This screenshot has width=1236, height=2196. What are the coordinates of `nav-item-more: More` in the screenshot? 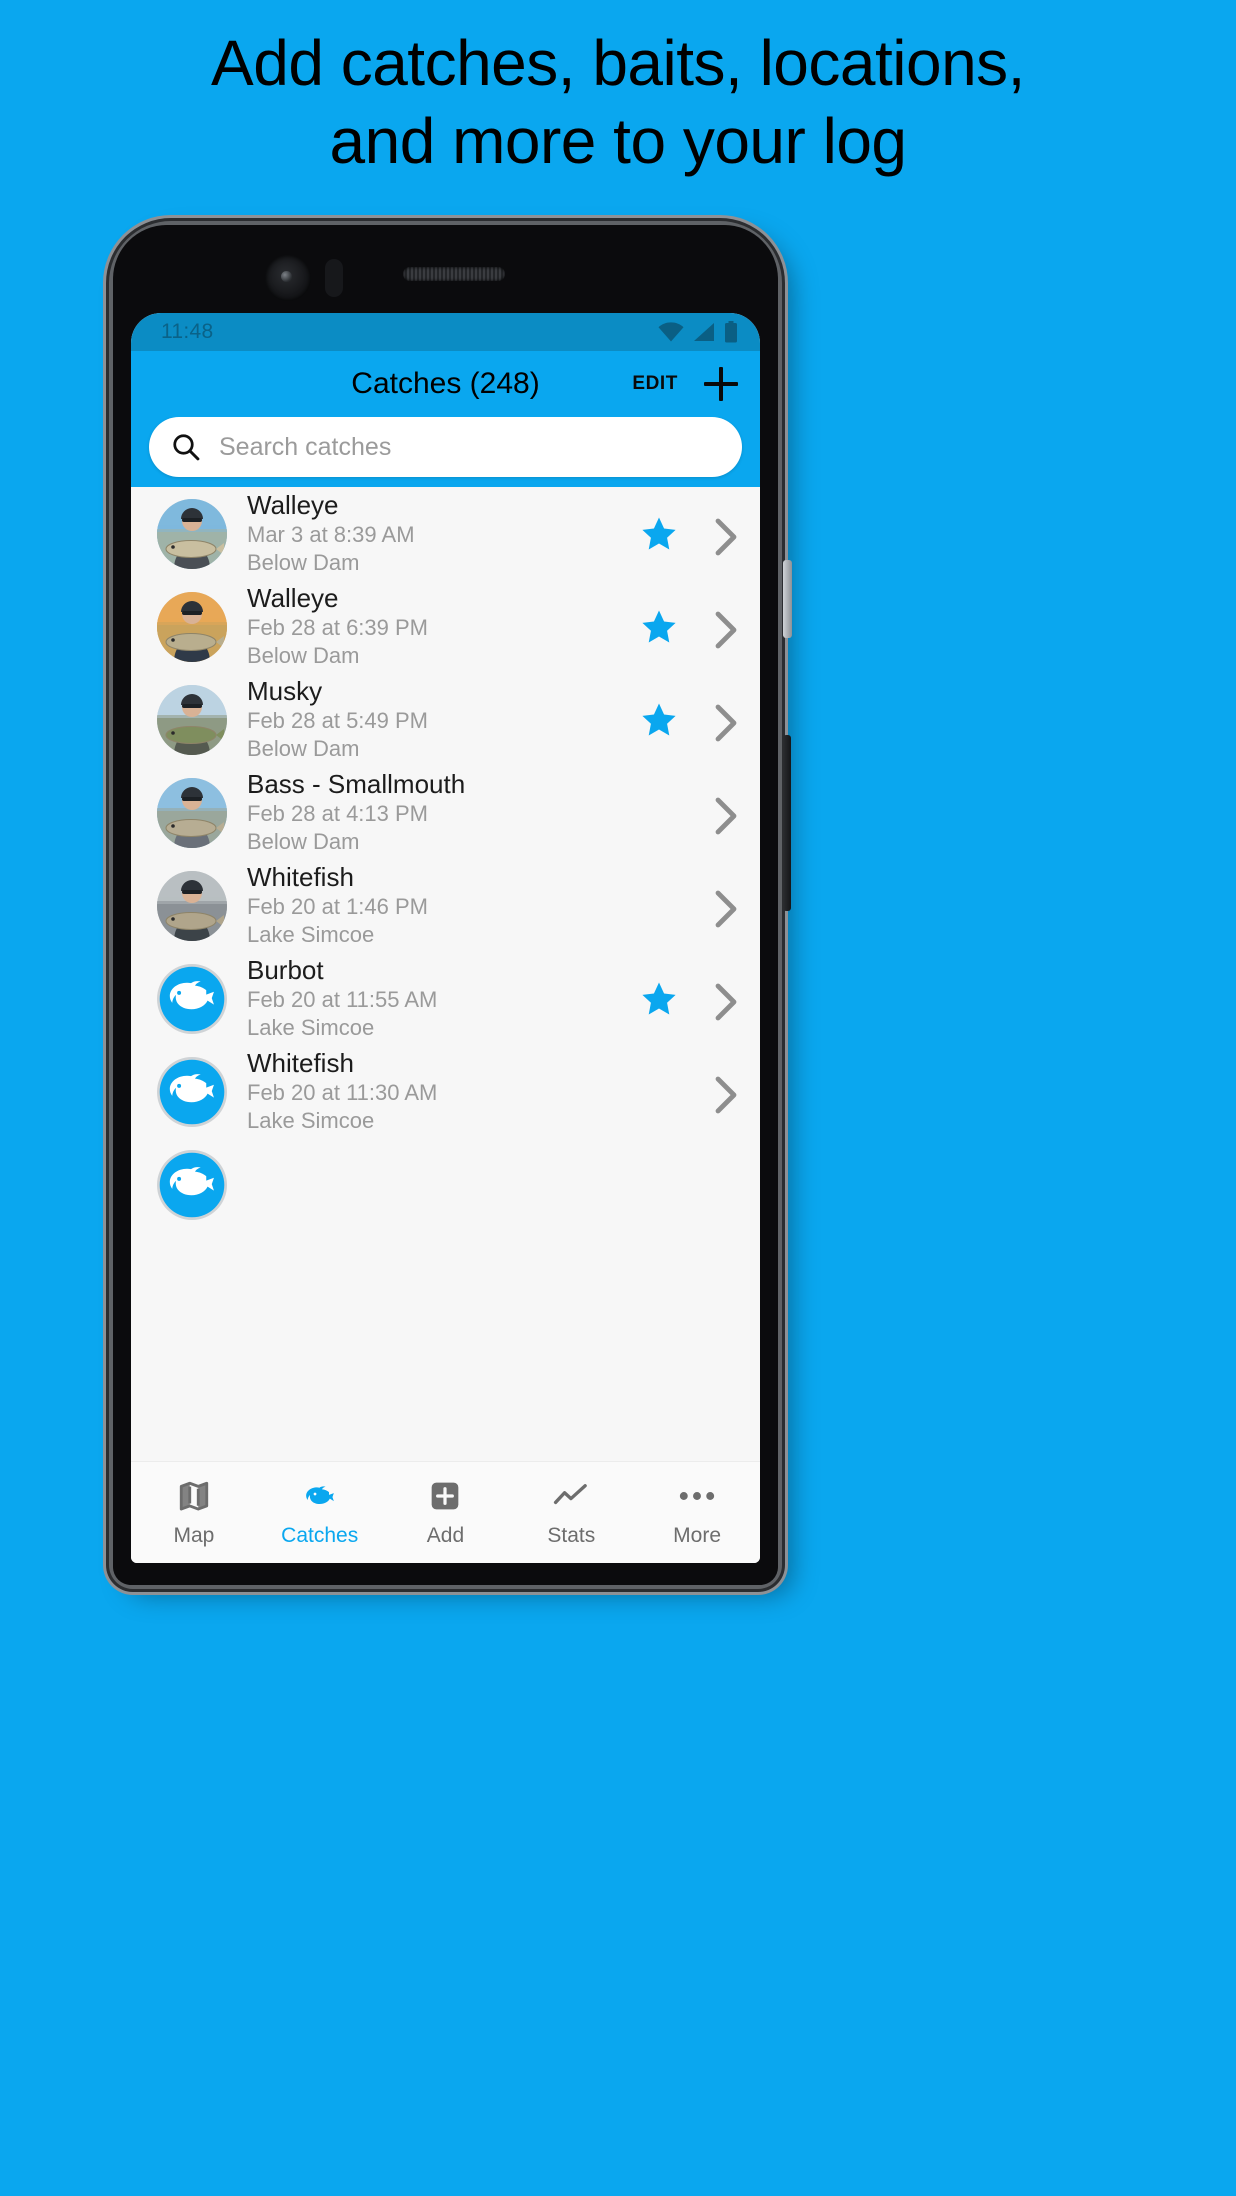 It's located at (697, 1512).